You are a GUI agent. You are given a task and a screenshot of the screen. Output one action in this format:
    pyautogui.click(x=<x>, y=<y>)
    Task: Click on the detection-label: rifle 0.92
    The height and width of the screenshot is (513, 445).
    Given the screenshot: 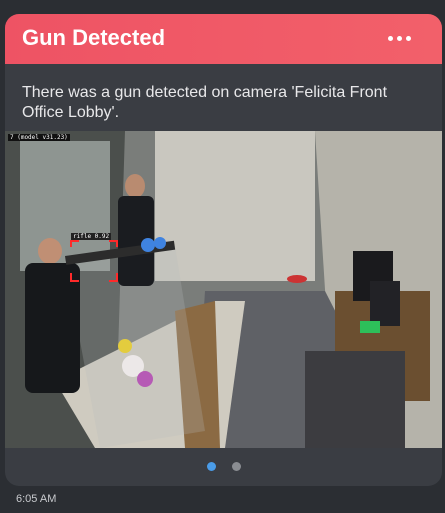 What is the action you would take?
    pyautogui.click(x=91, y=236)
    